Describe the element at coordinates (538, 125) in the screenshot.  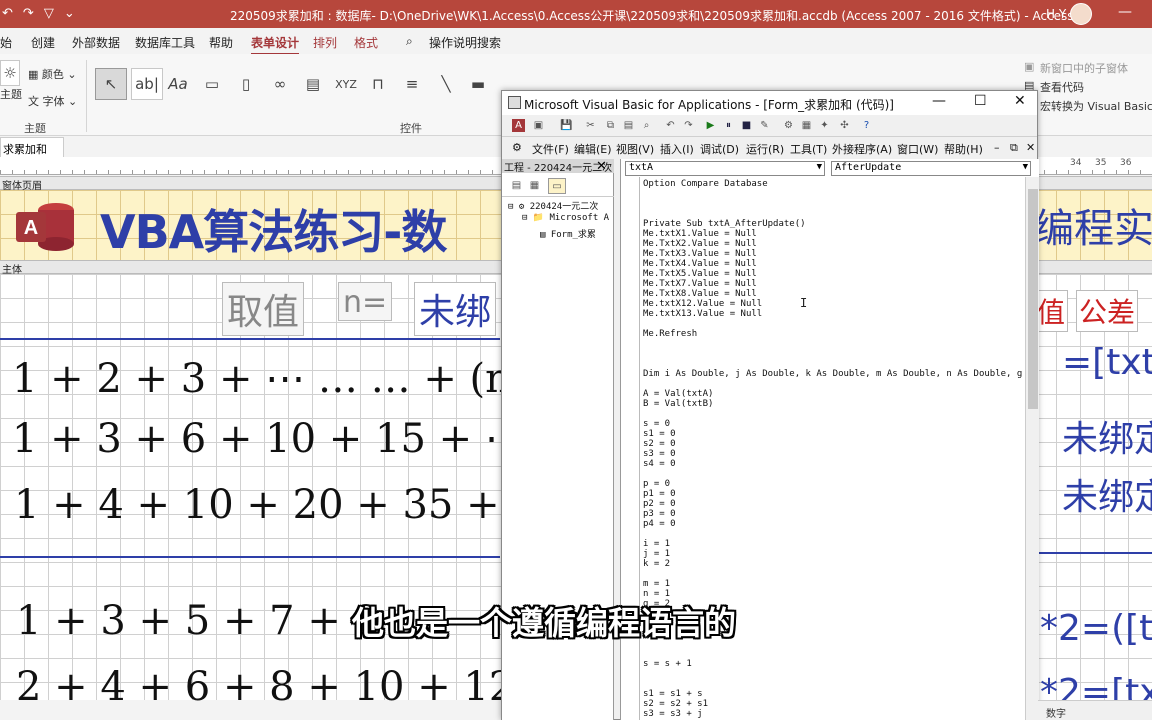
I see `insert-module-icon: ▣` at that location.